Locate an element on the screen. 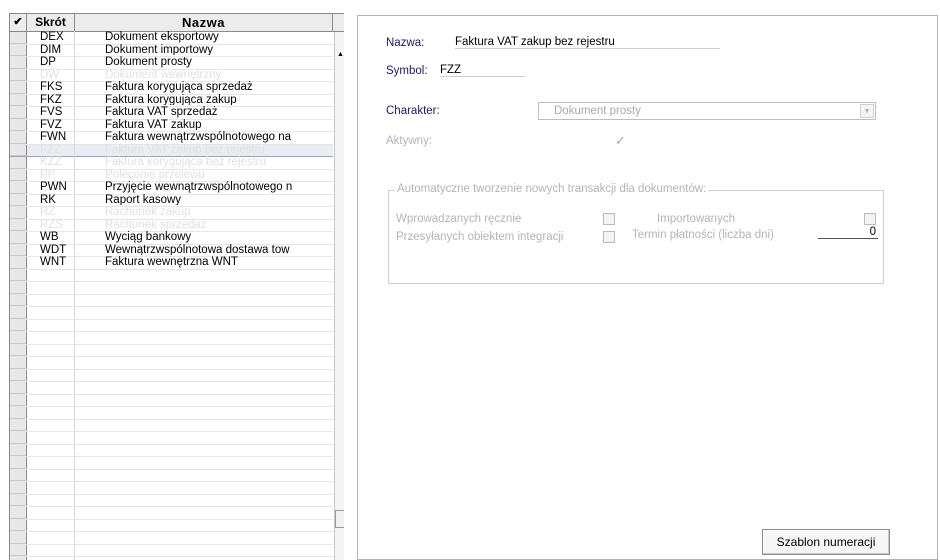  grid-header: ✔ Skrót Nazwa is located at coordinates (177, 23).